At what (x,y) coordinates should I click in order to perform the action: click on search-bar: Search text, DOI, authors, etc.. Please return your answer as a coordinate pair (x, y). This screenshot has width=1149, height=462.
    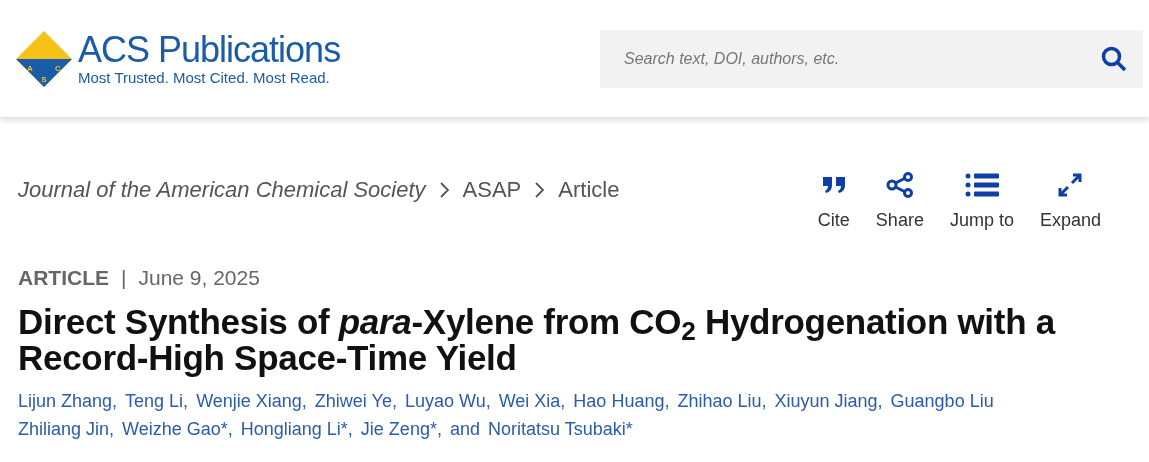
    Looking at the image, I should click on (871, 58).